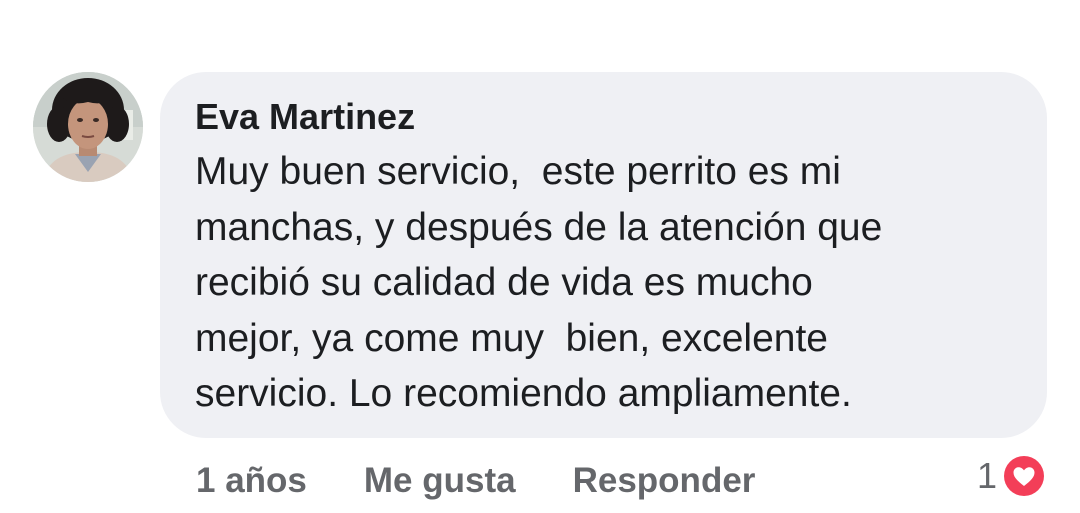 The height and width of the screenshot is (513, 1080). I want to click on comment-text-line: recibió su calidad de vida es mucho, so click(504, 282).